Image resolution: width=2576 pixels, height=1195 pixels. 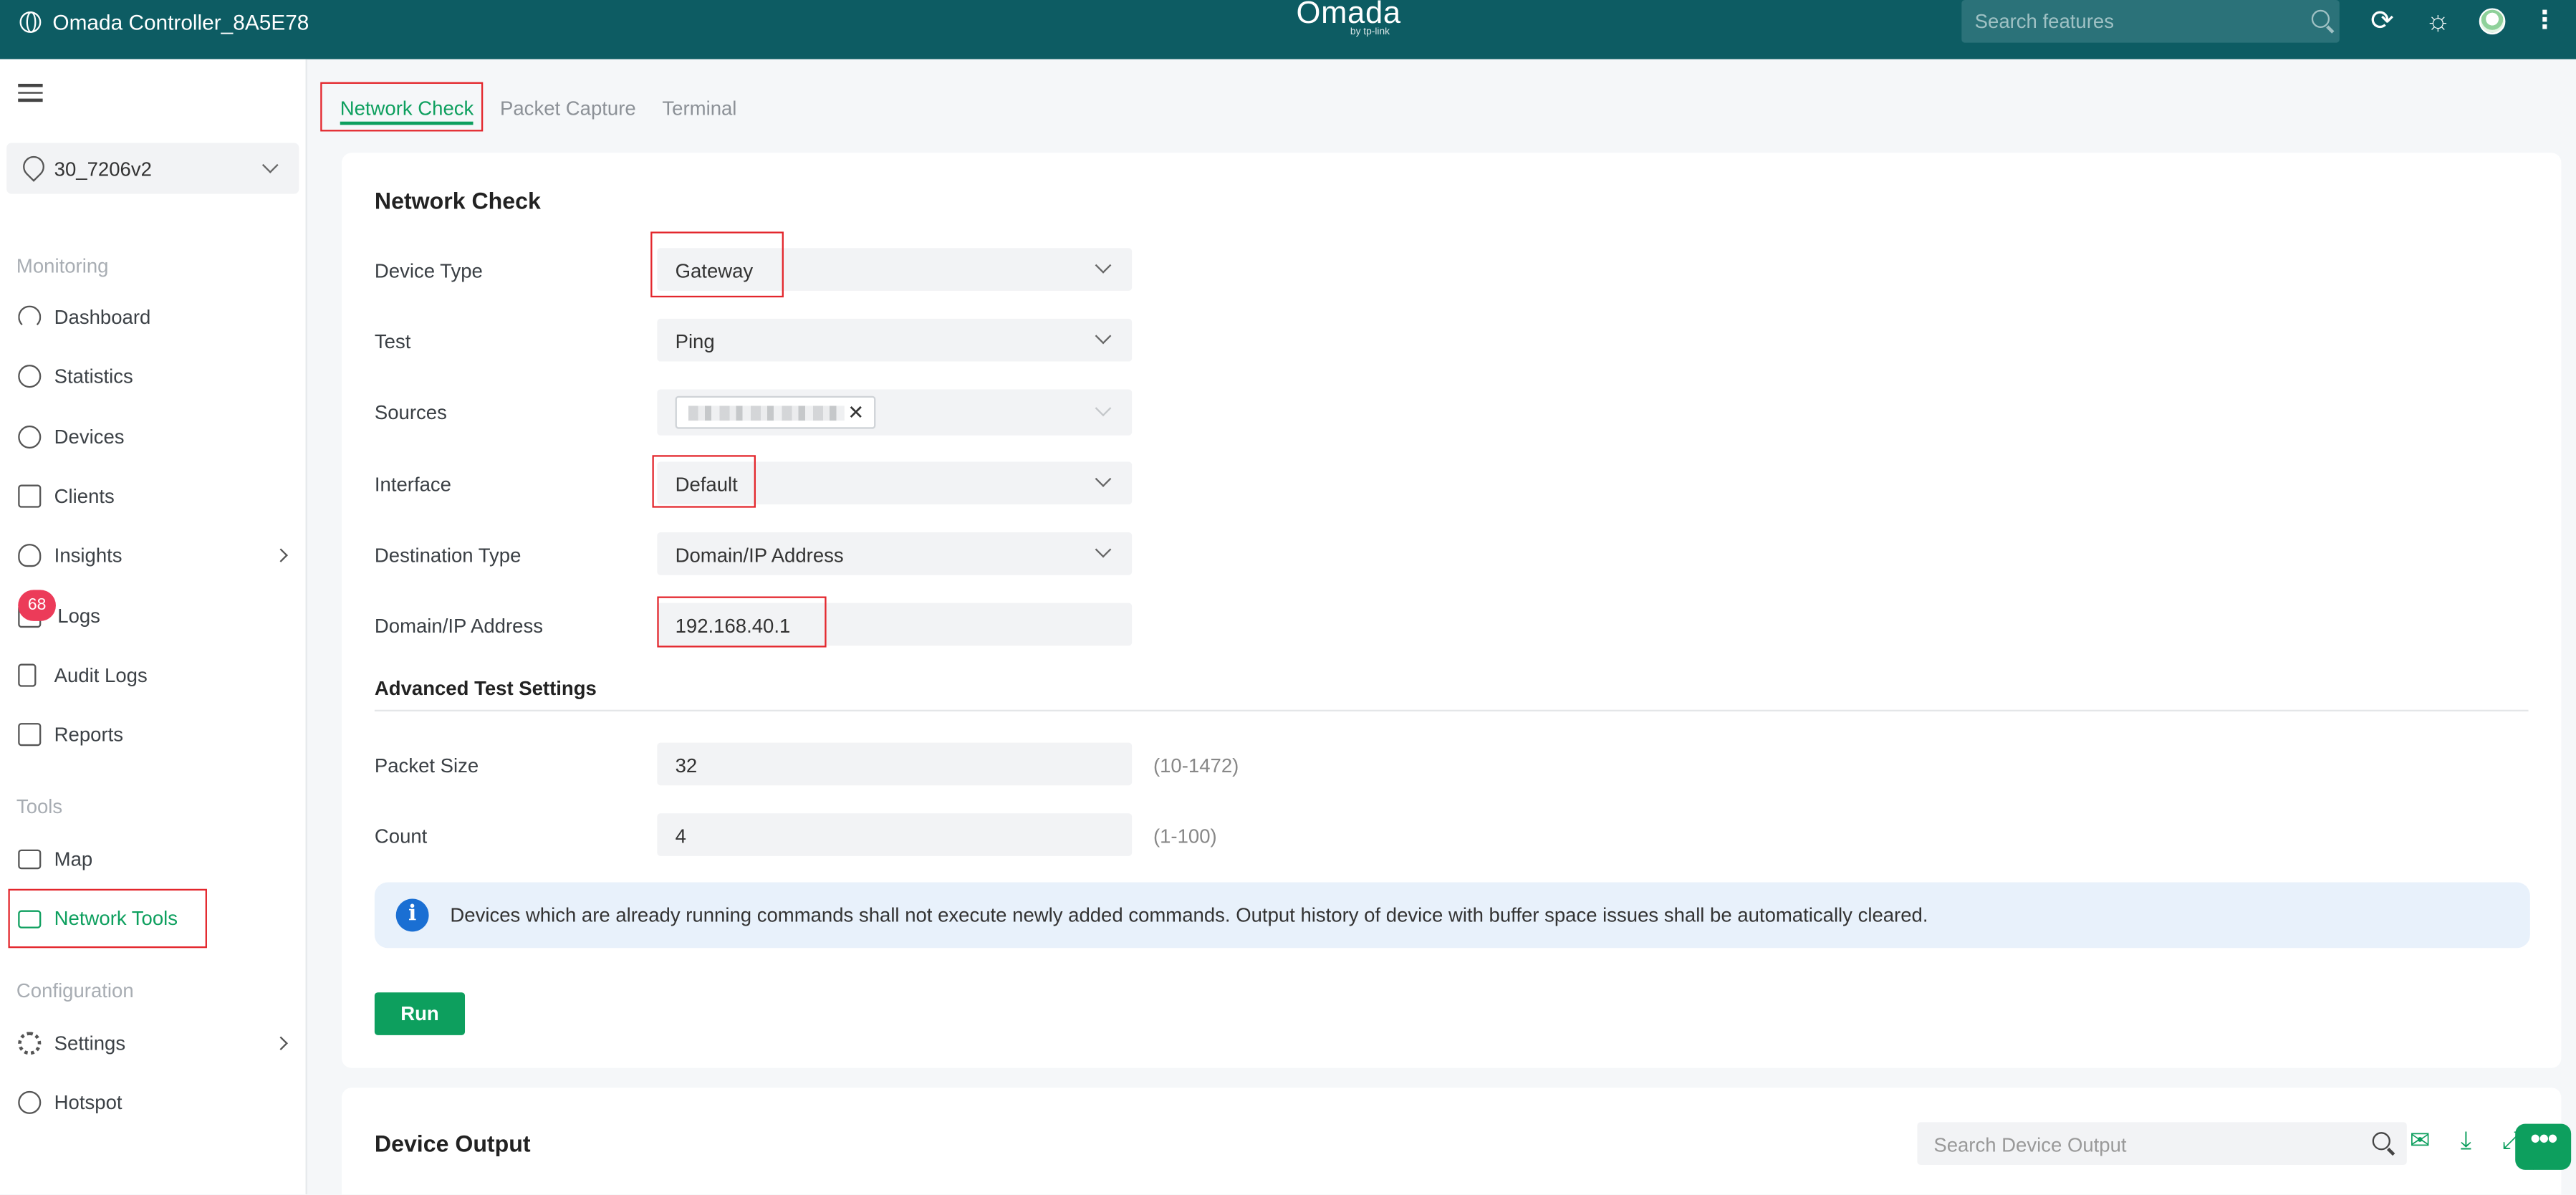 What do you see at coordinates (410, 412) in the screenshot?
I see `sources-label: Sources` at bounding box center [410, 412].